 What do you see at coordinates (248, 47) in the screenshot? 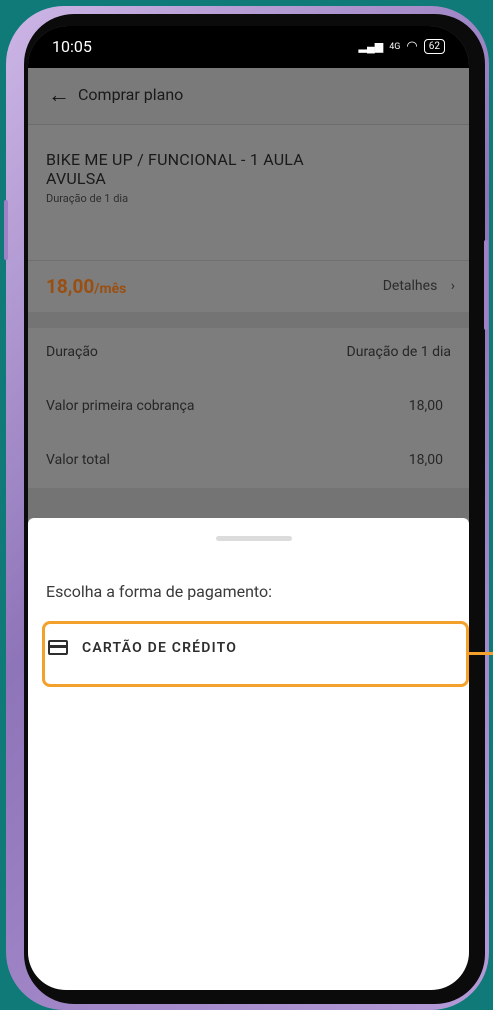
I see `status-bar: 10:05 ▂▄▆ 4G ◠ 62` at bounding box center [248, 47].